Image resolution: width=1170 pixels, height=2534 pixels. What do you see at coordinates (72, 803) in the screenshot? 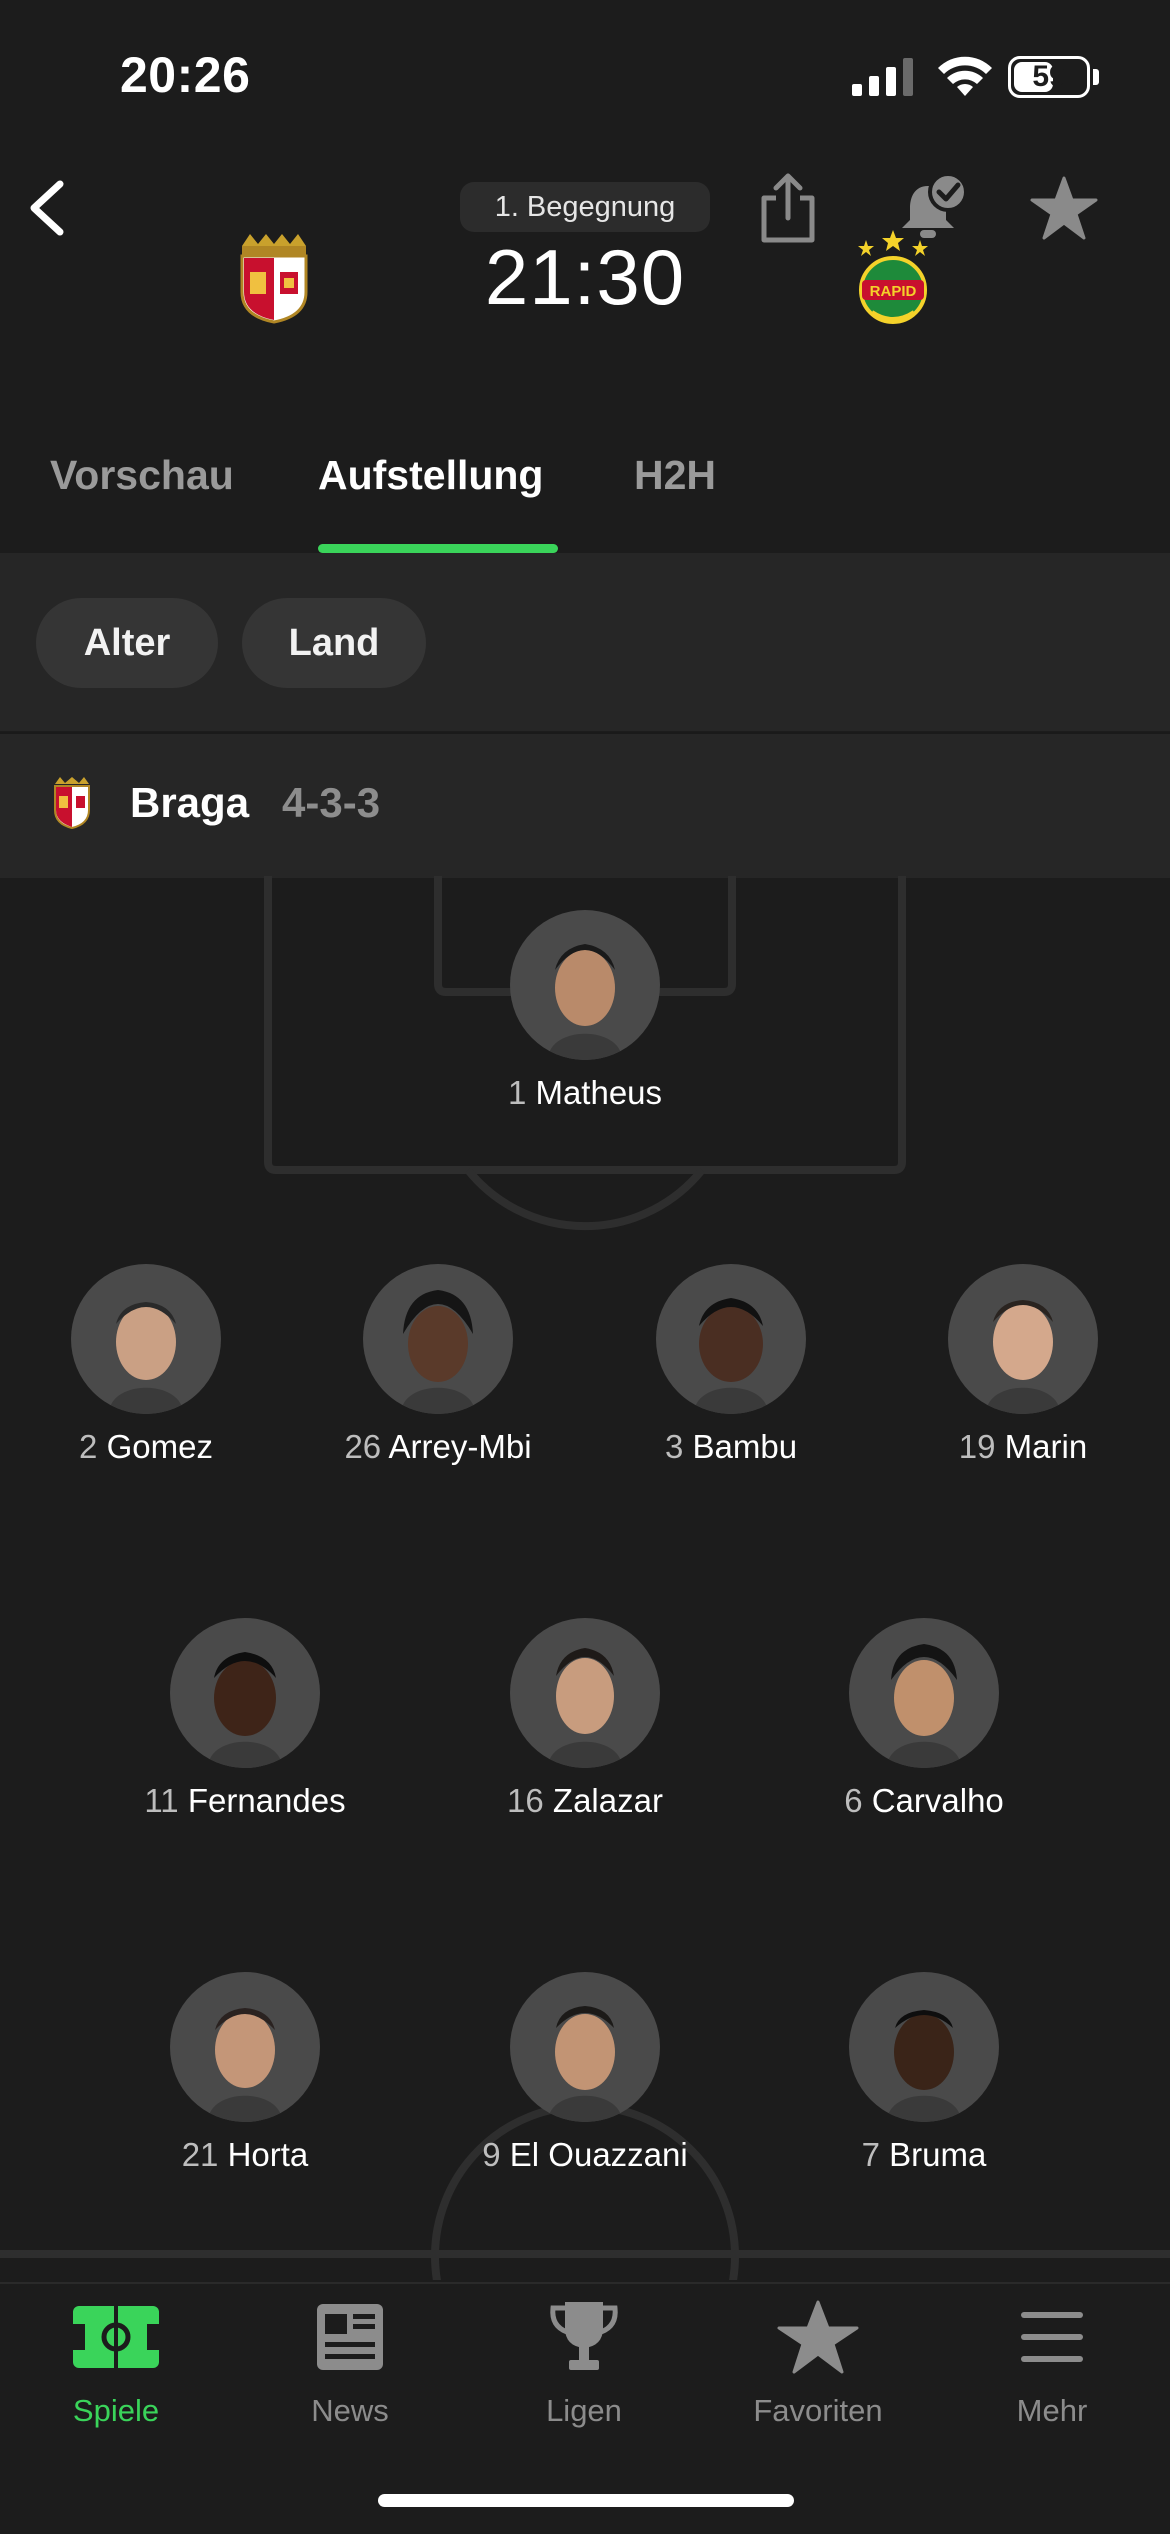
I see `braga-crest-icon` at bounding box center [72, 803].